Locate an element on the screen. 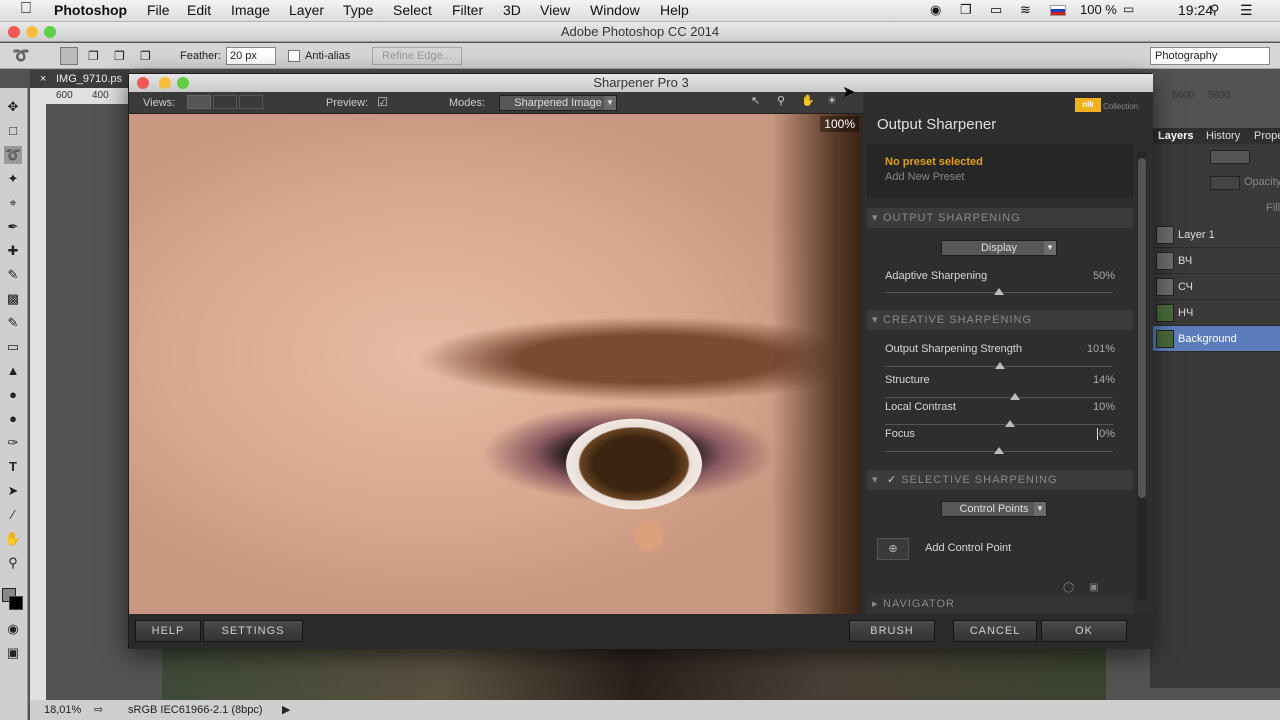  screen-mode-icon: ▣ is located at coordinates (13, 653).